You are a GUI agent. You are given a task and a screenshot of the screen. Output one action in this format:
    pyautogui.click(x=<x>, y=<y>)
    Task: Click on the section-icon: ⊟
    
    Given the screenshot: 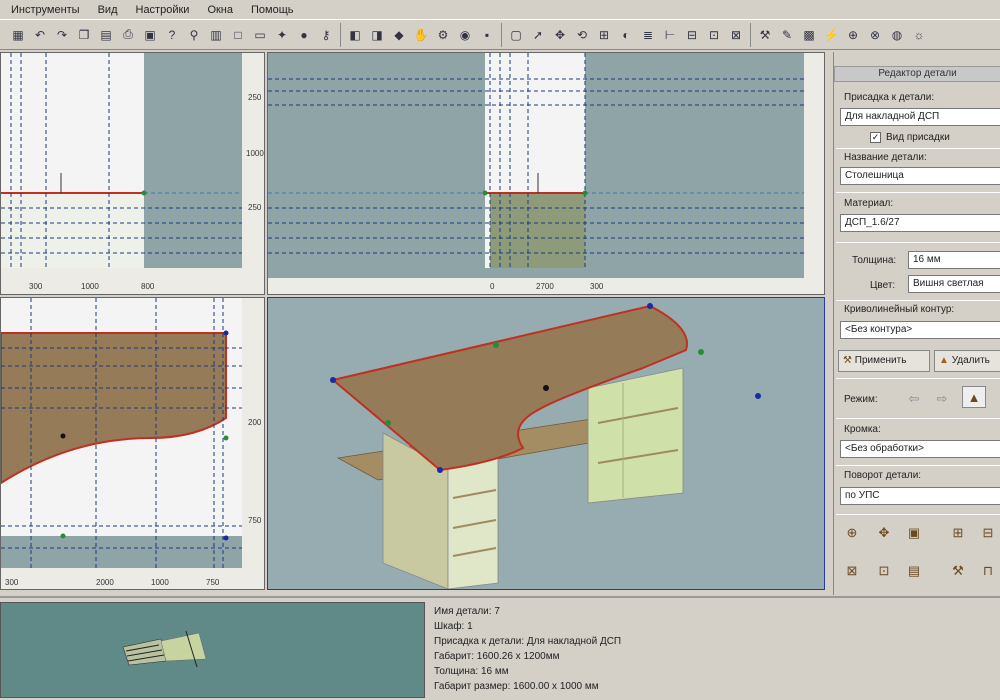 What is the action you would take?
    pyautogui.click(x=692, y=35)
    